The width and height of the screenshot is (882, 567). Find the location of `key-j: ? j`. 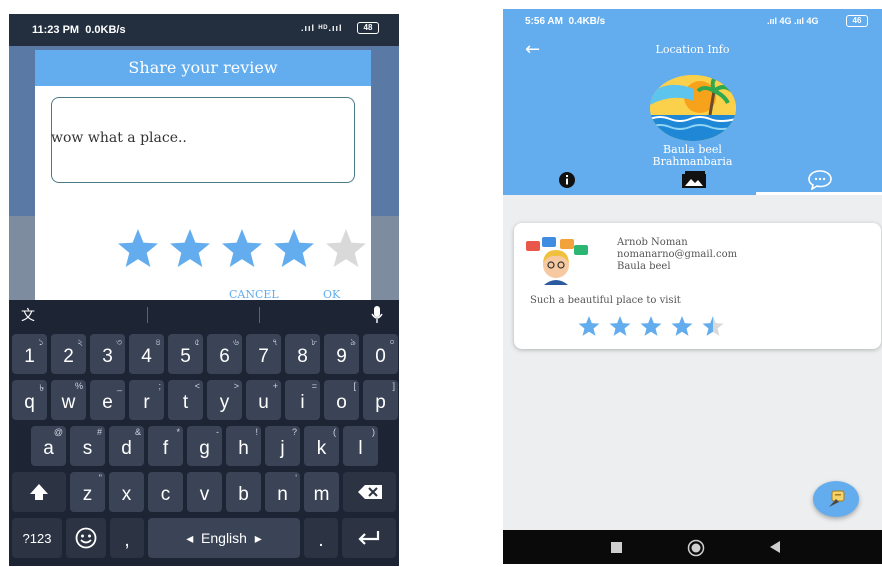

key-j: ? j is located at coordinates (282, 446).